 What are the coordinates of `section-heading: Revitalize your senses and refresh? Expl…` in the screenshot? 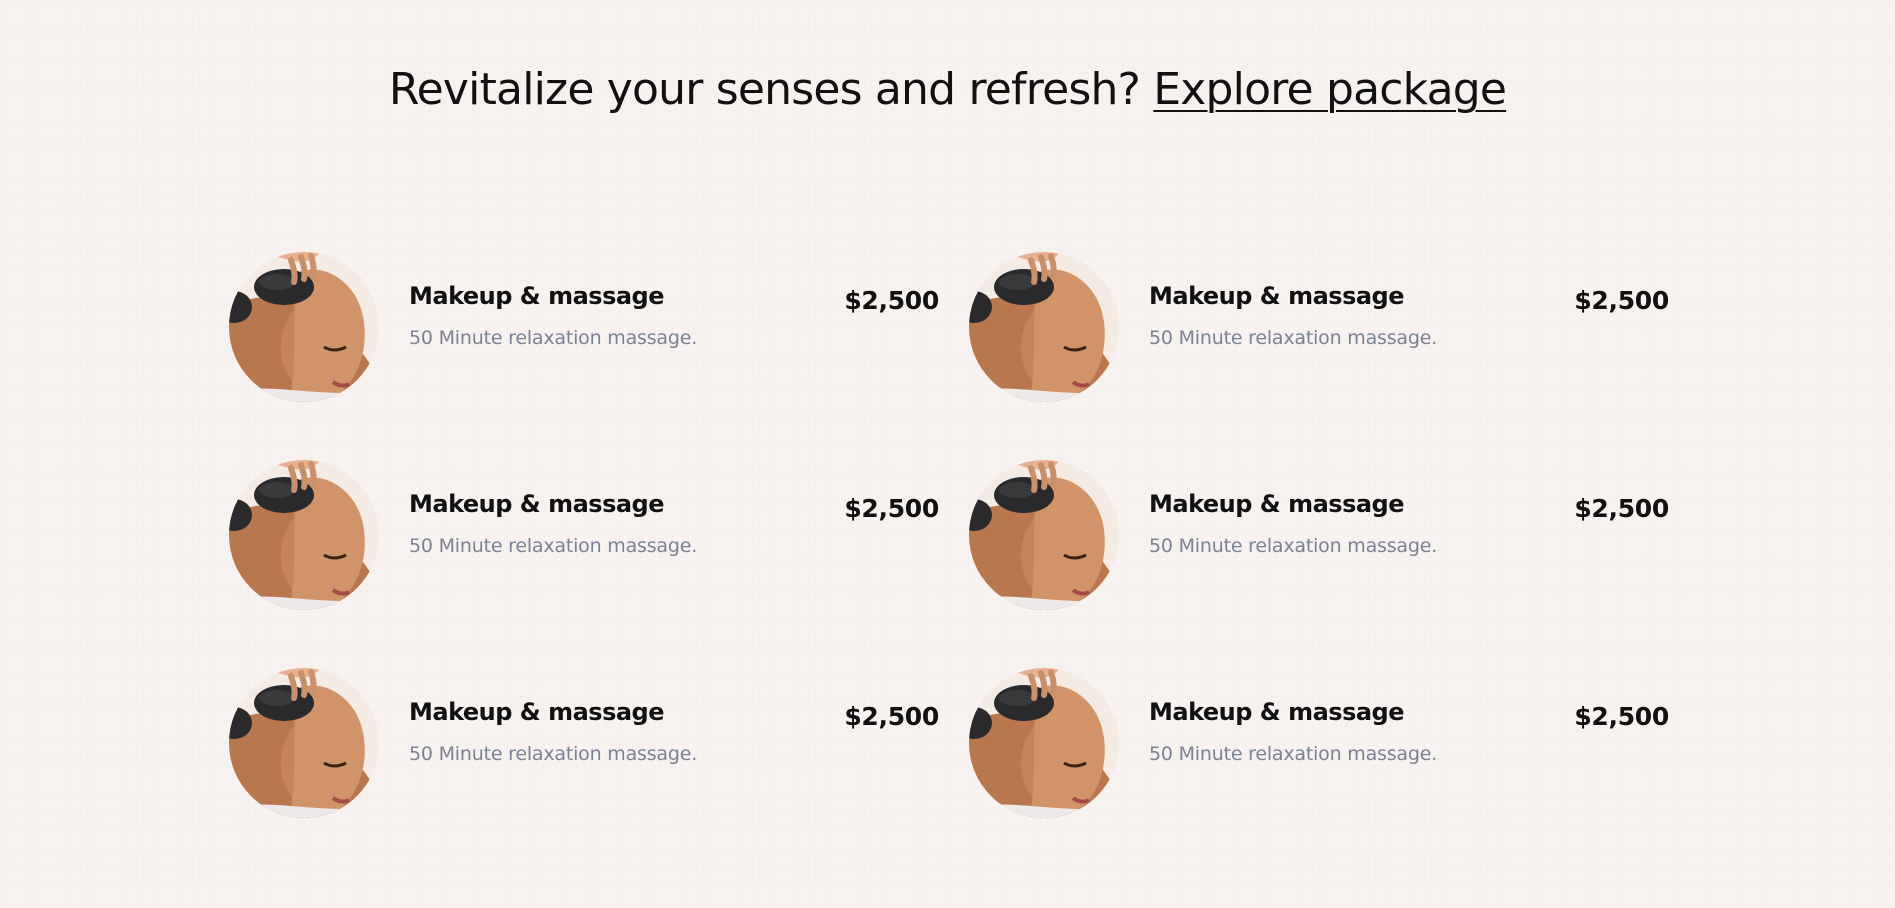 It's located at (947, 90).